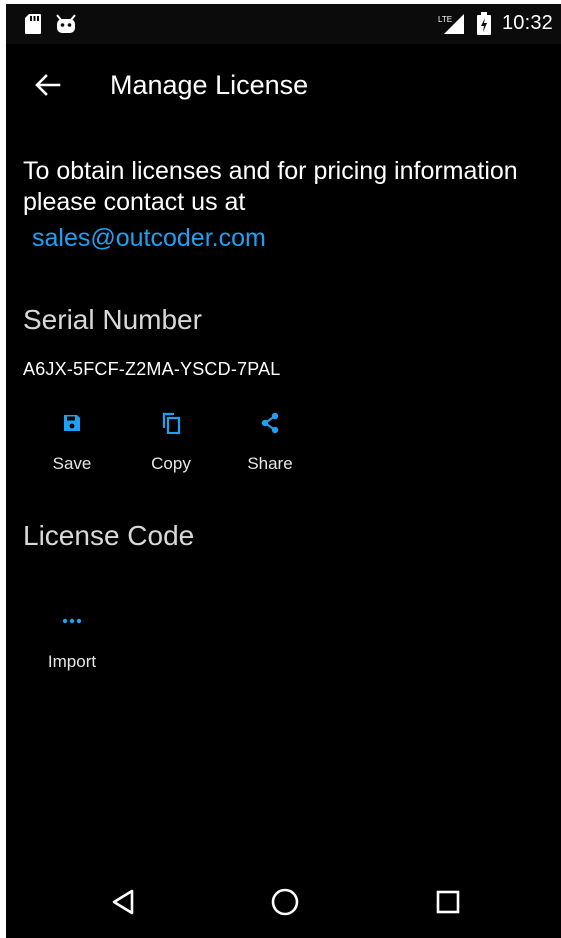 The width and height of the screenshot is (561, 938). Describe the element at coordinates (72, 463) in the screenshot. I see `save-label: Save` at that location.